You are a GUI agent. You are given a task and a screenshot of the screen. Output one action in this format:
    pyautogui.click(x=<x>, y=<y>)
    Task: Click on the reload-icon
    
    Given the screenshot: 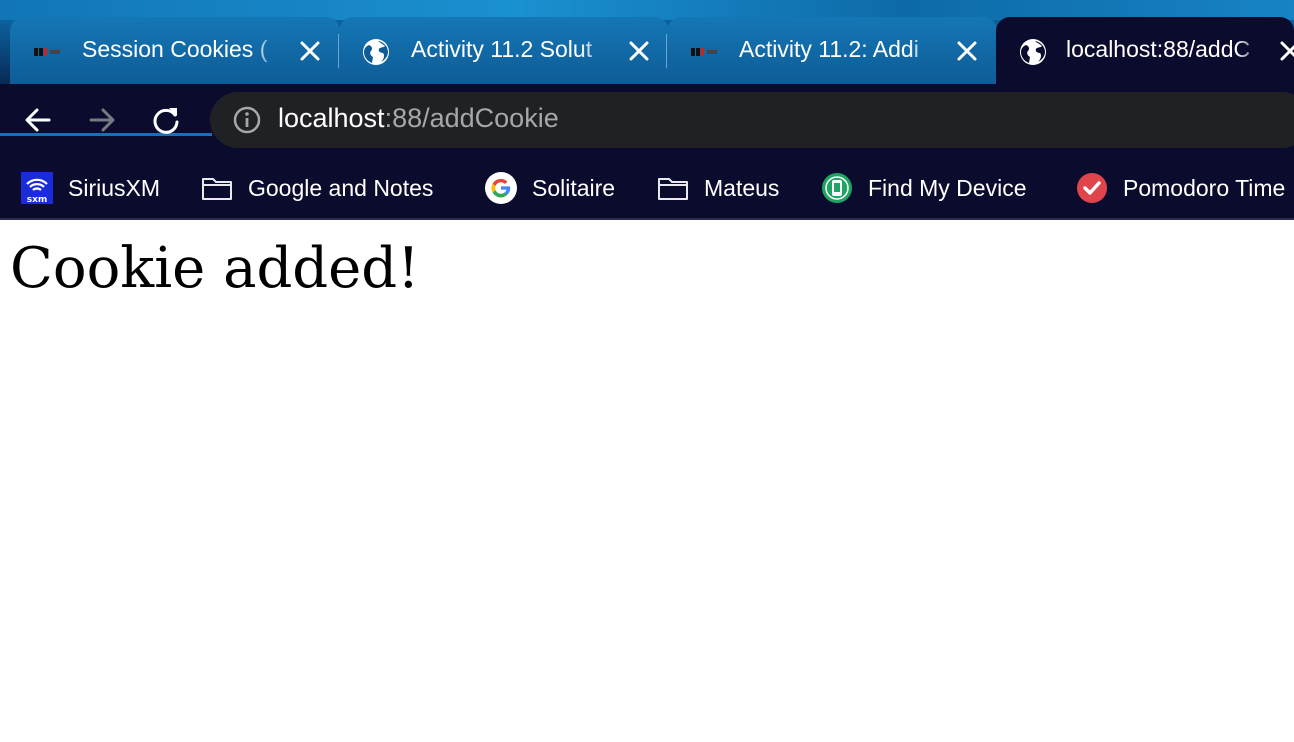 What is the action you would take?
    pyautogui.click(x=166, y=120)
    